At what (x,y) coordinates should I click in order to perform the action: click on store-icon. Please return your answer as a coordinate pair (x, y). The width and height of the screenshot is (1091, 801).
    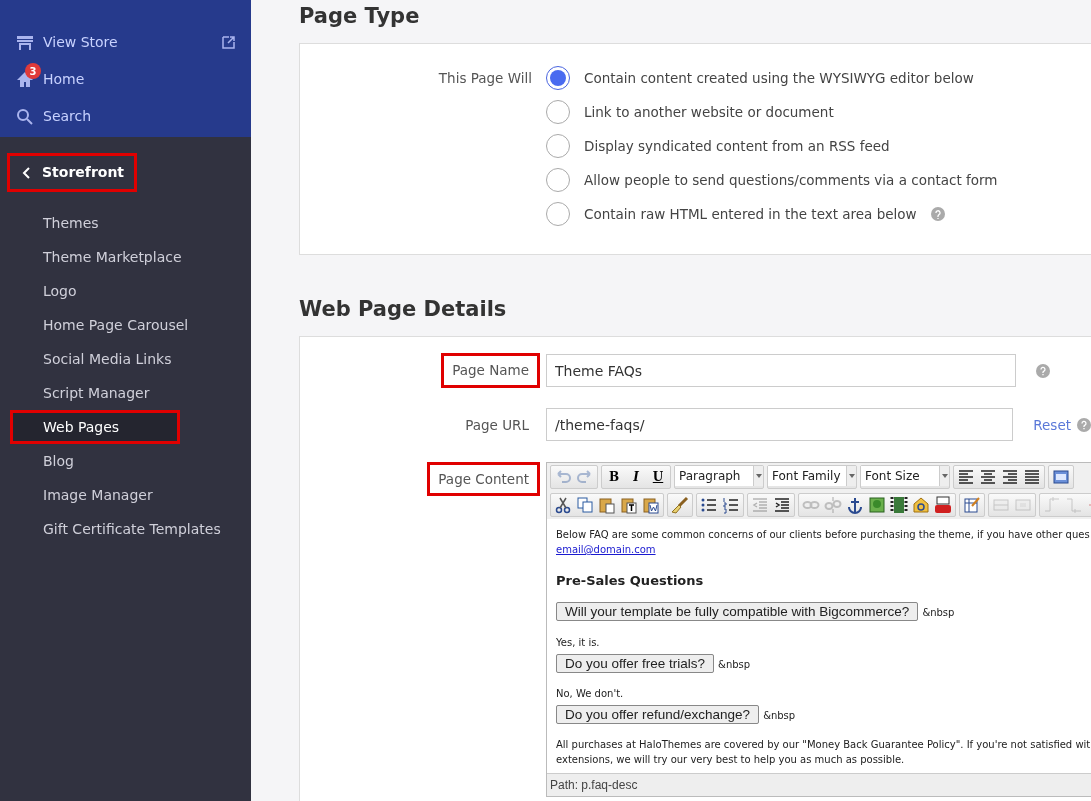
    Looking at the image, I should click on (25, 42).